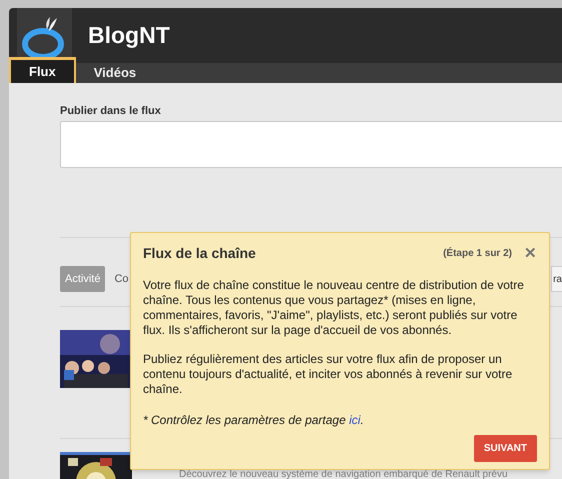 This screenshot has width=562, height=479. What do you see at coordinates (334, 308) in the screenshot?
I see `popup-paragraph: Votre flux de chaîne constitue le nouveau centre de distribution de votre chaîne. Tous les contenus que vous partagez* (mises en ligne, commentaires, favoris, "J'aime", playlists, etc.) seront publiés sur votre flux. Ils s'afficheront sur la page d'accueil de vos abonnés.` at bounding box center [334, 308].